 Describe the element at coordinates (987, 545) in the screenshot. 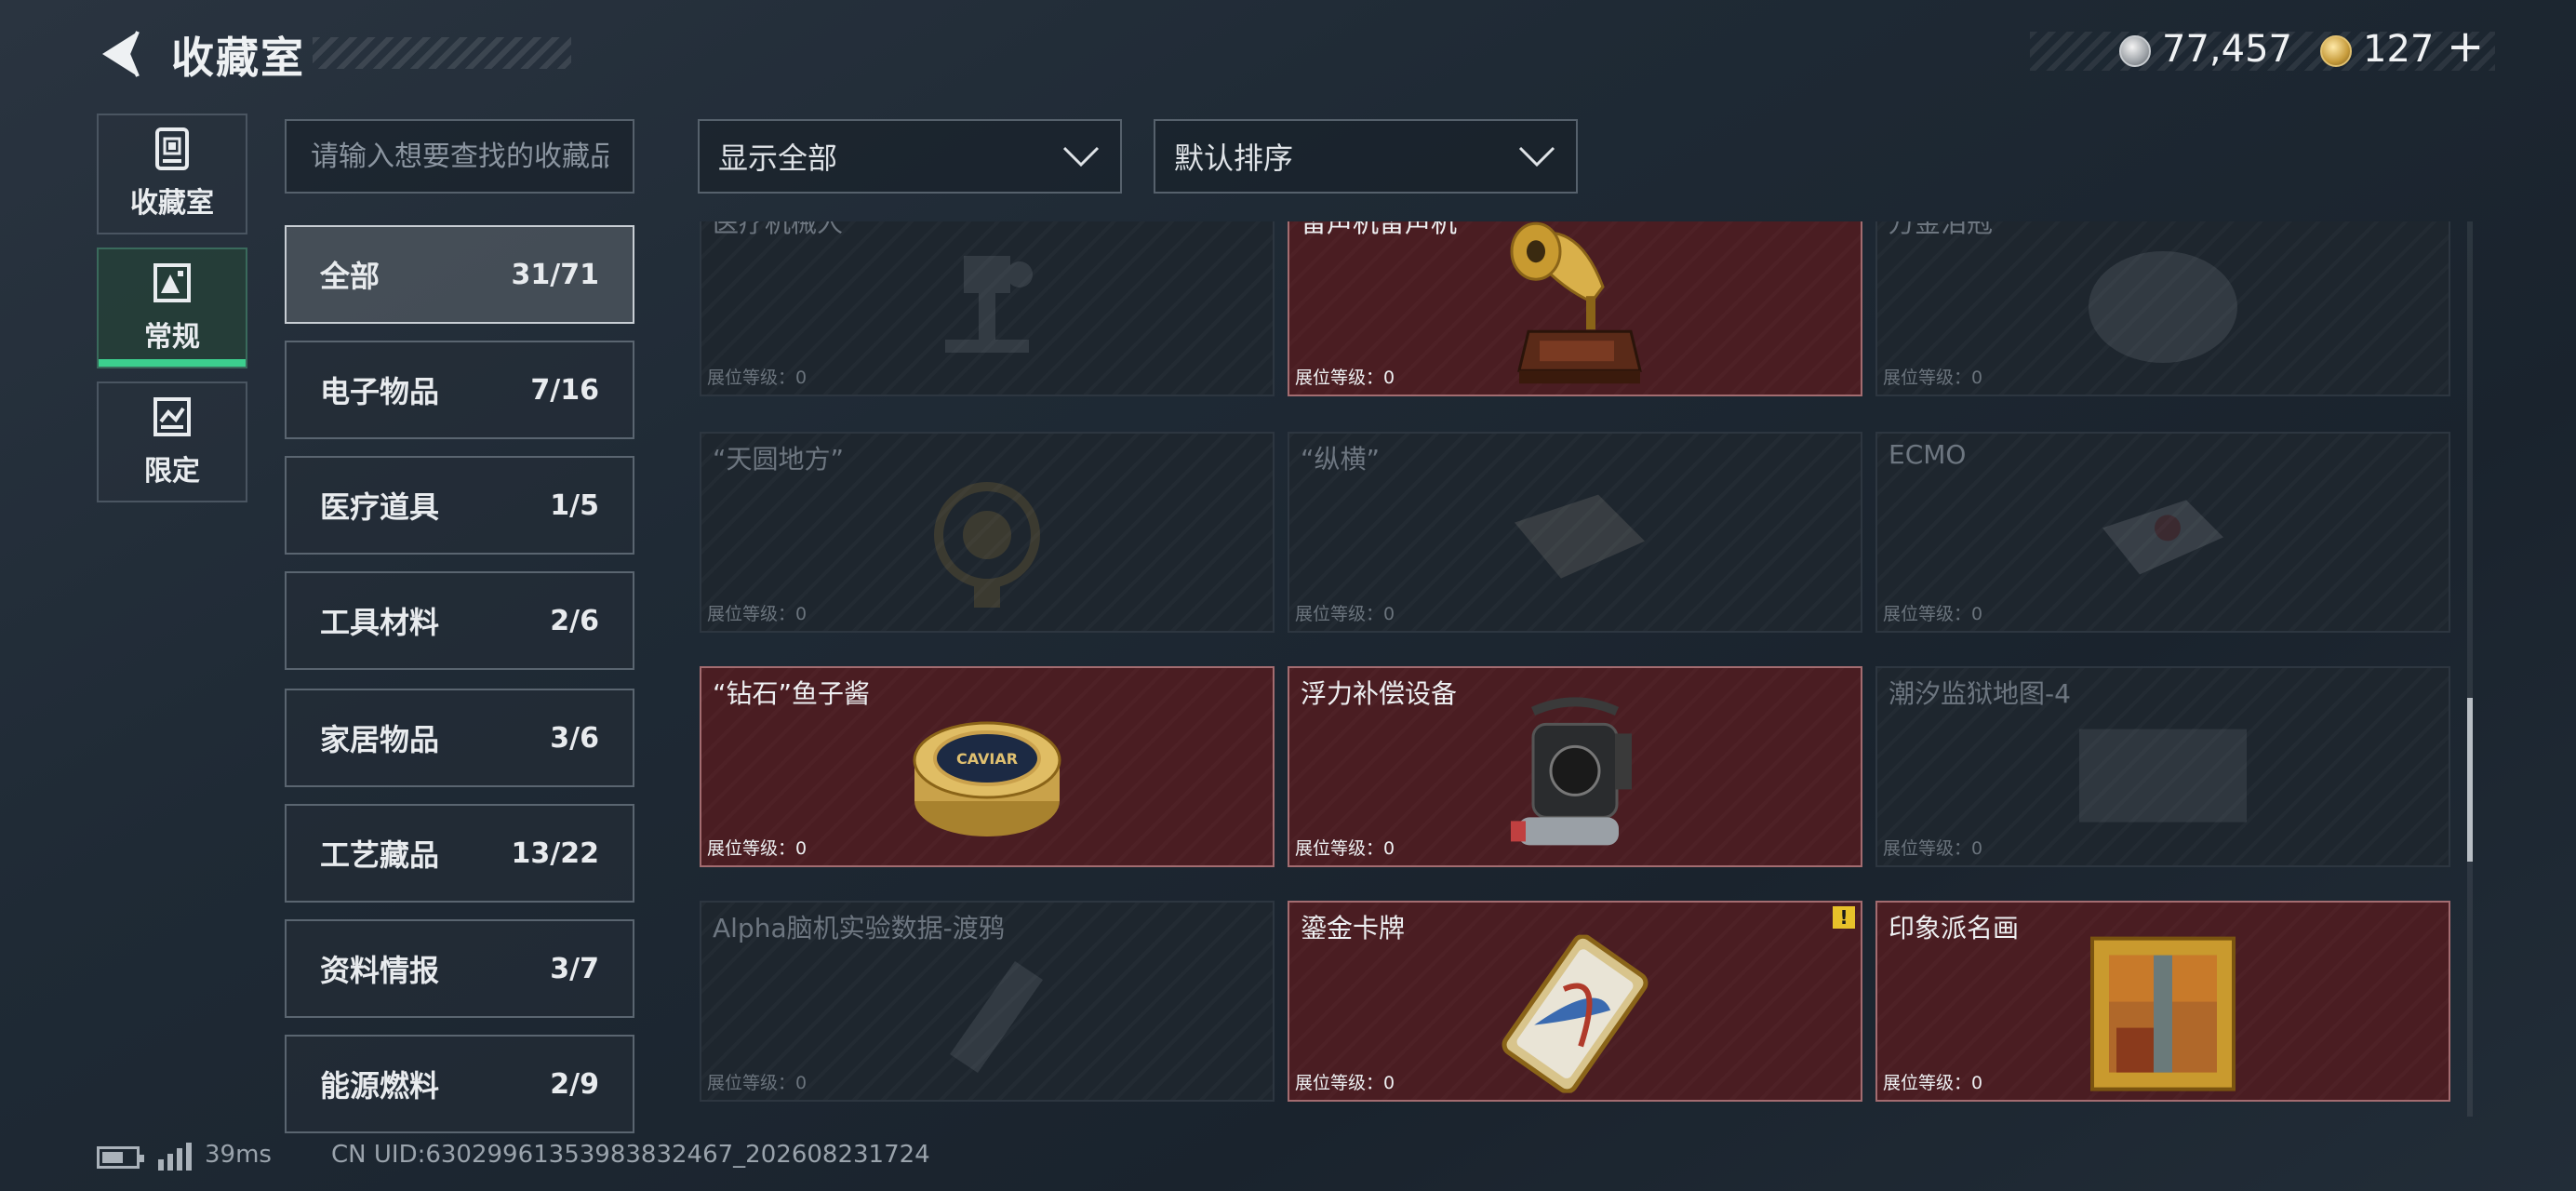

I see `armillary-icon` at that location.